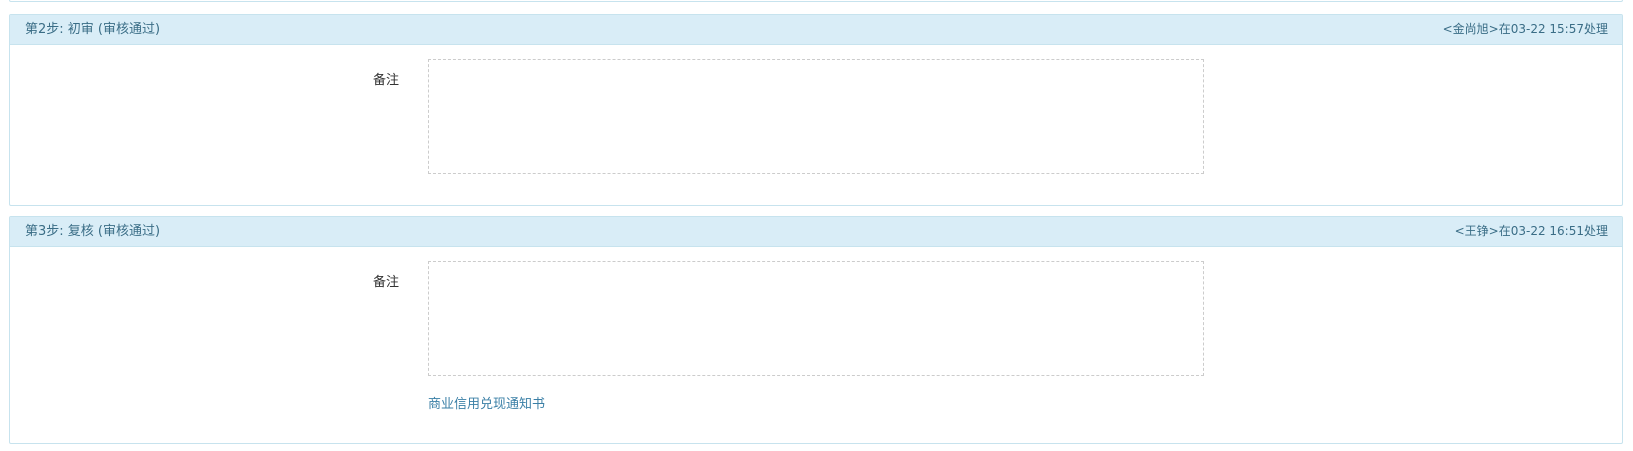  What do you see at coordinates (93, 29) in the screenshot?
I see `step-title: 第2步: 初审 (审核通过)` at bounding box center [93, 29].